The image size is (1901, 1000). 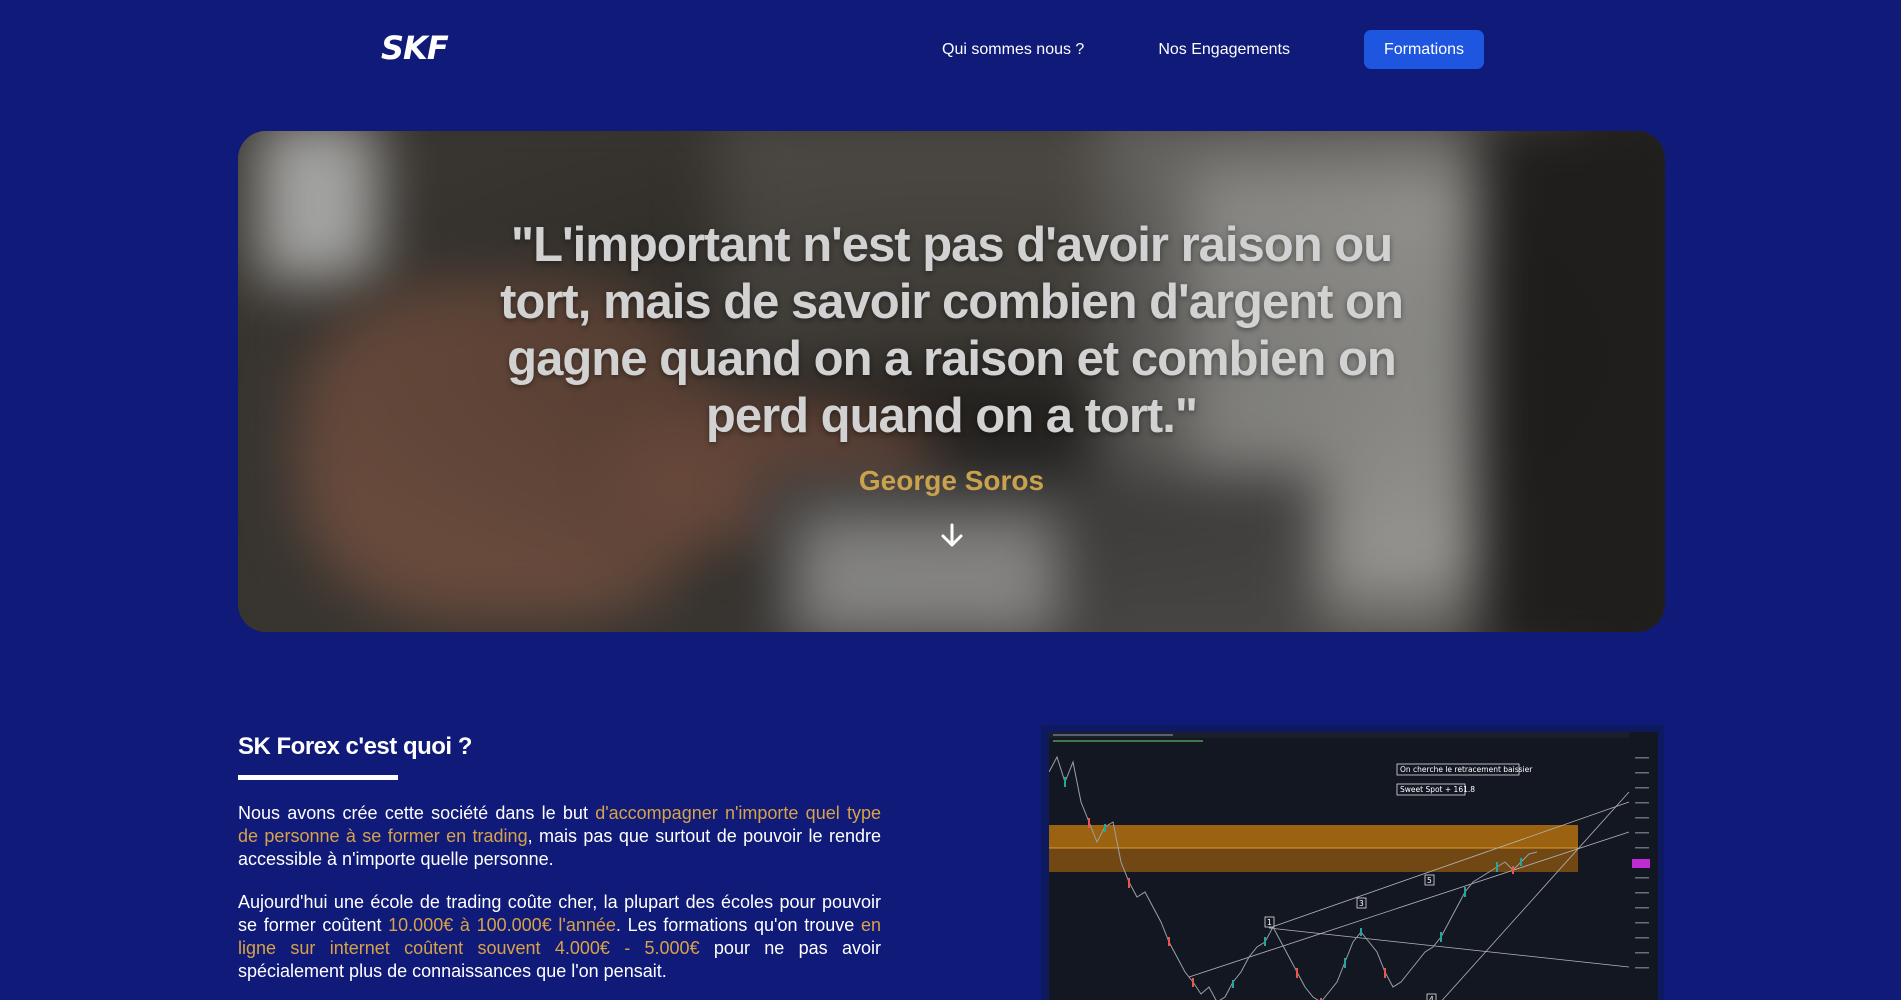 What do you see at coordinates (1429, 880) in the screenshot?
I see `chart-wave-5: 5` at bounding box center [1429, 880].